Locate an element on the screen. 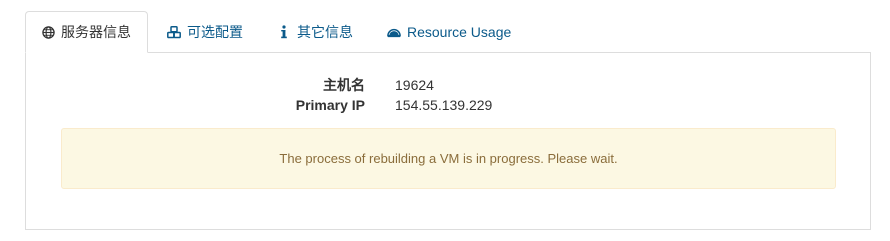  primary-ip-row: Primary IP 154.55.139.229 is located at coordinates (448, 105).